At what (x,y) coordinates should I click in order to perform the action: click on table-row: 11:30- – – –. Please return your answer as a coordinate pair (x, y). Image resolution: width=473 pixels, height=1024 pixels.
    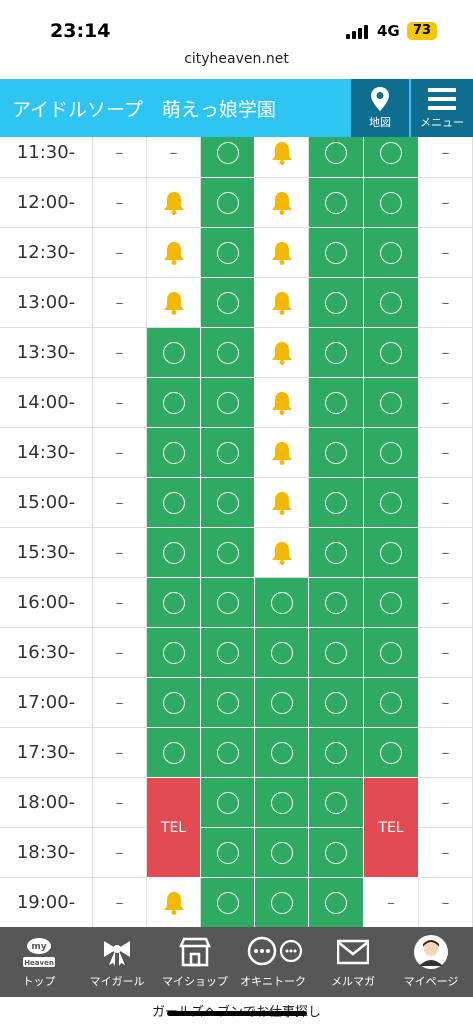
    Looking at the image, I should click on (236, 157).